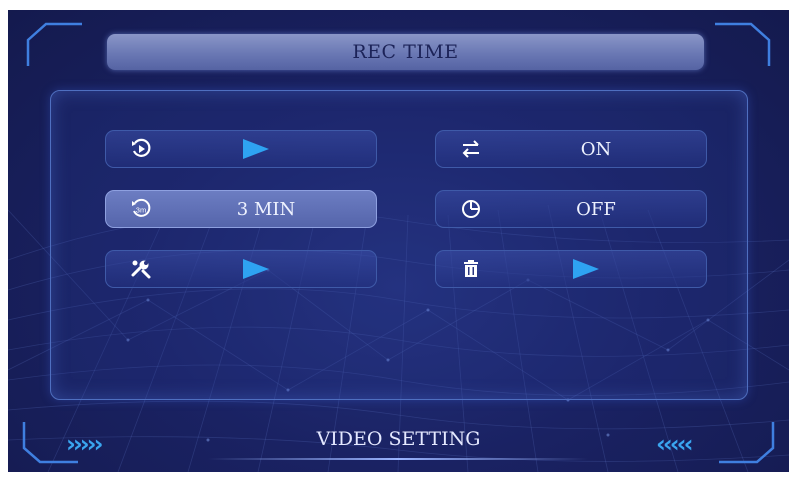 The height and width of the screenshot is (478, 797). I want to click on loop-arrows-icon, so click(471, 149).